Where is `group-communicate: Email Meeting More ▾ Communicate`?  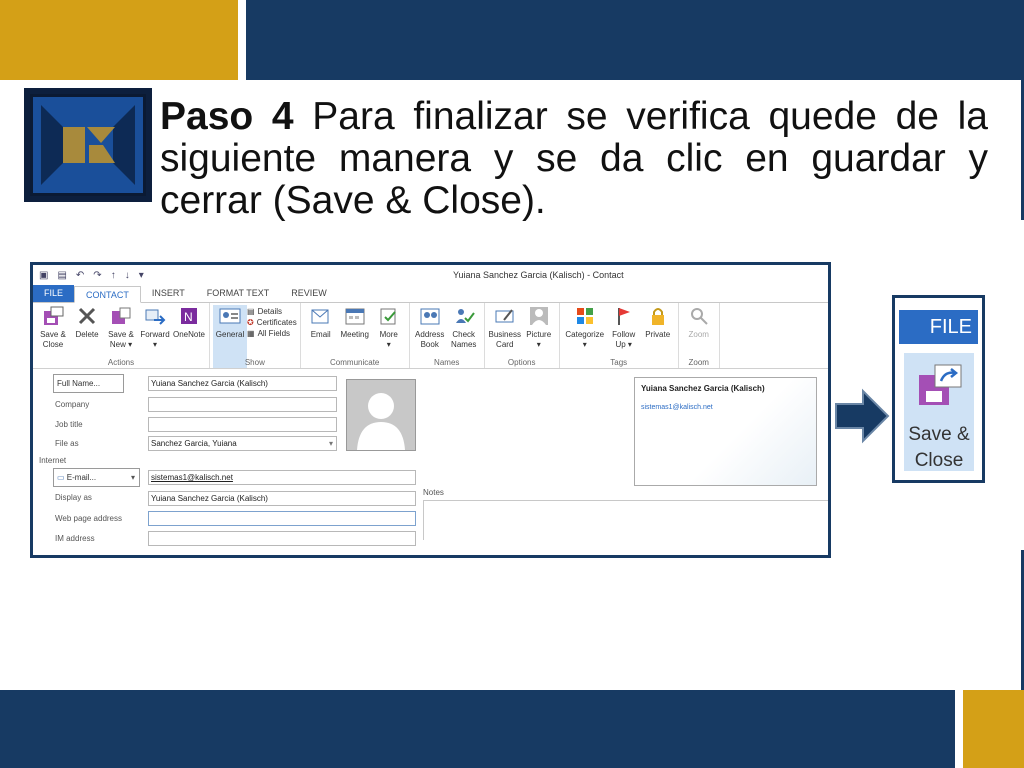 group-communicate: Email Meeting More ▾ Communicate is located at coordinates (355, 335).